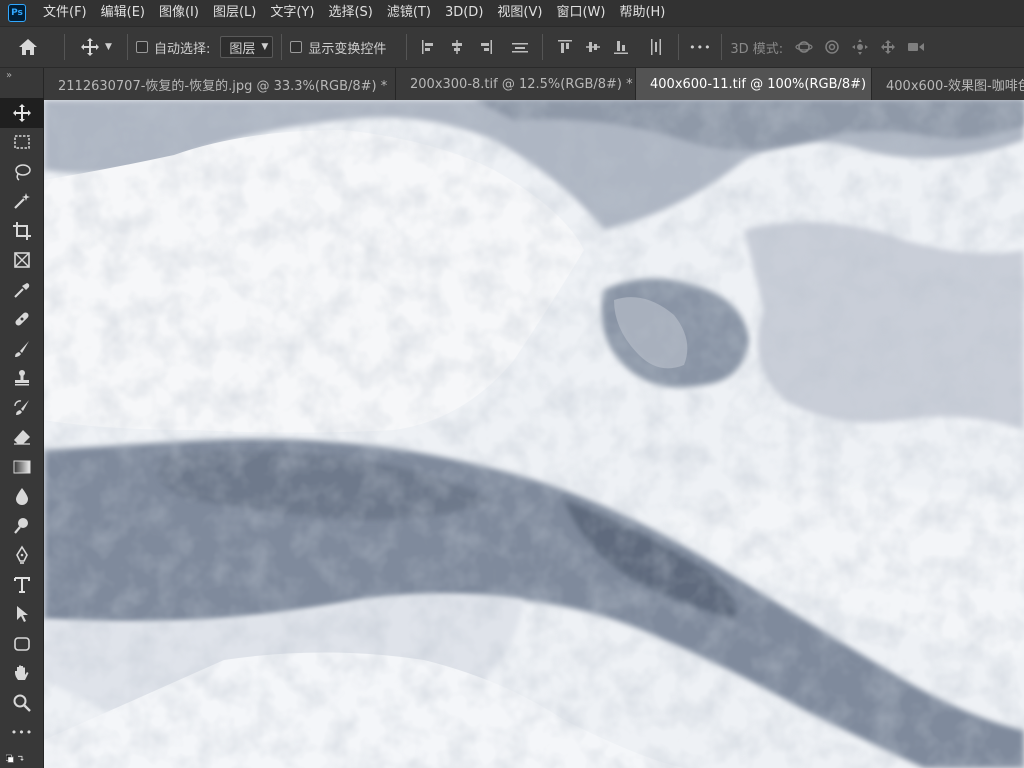 The width and height of the screenshot is (1024, 768). I want to click on history-brush-icon, so click(21, 407).